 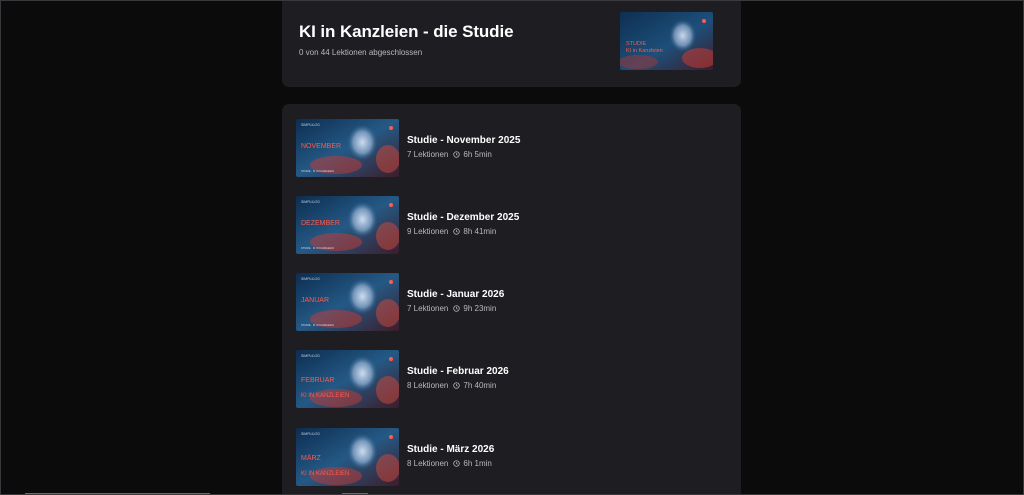 I want to click on module-duration: 6h 1min, so click(x=477, y=463).